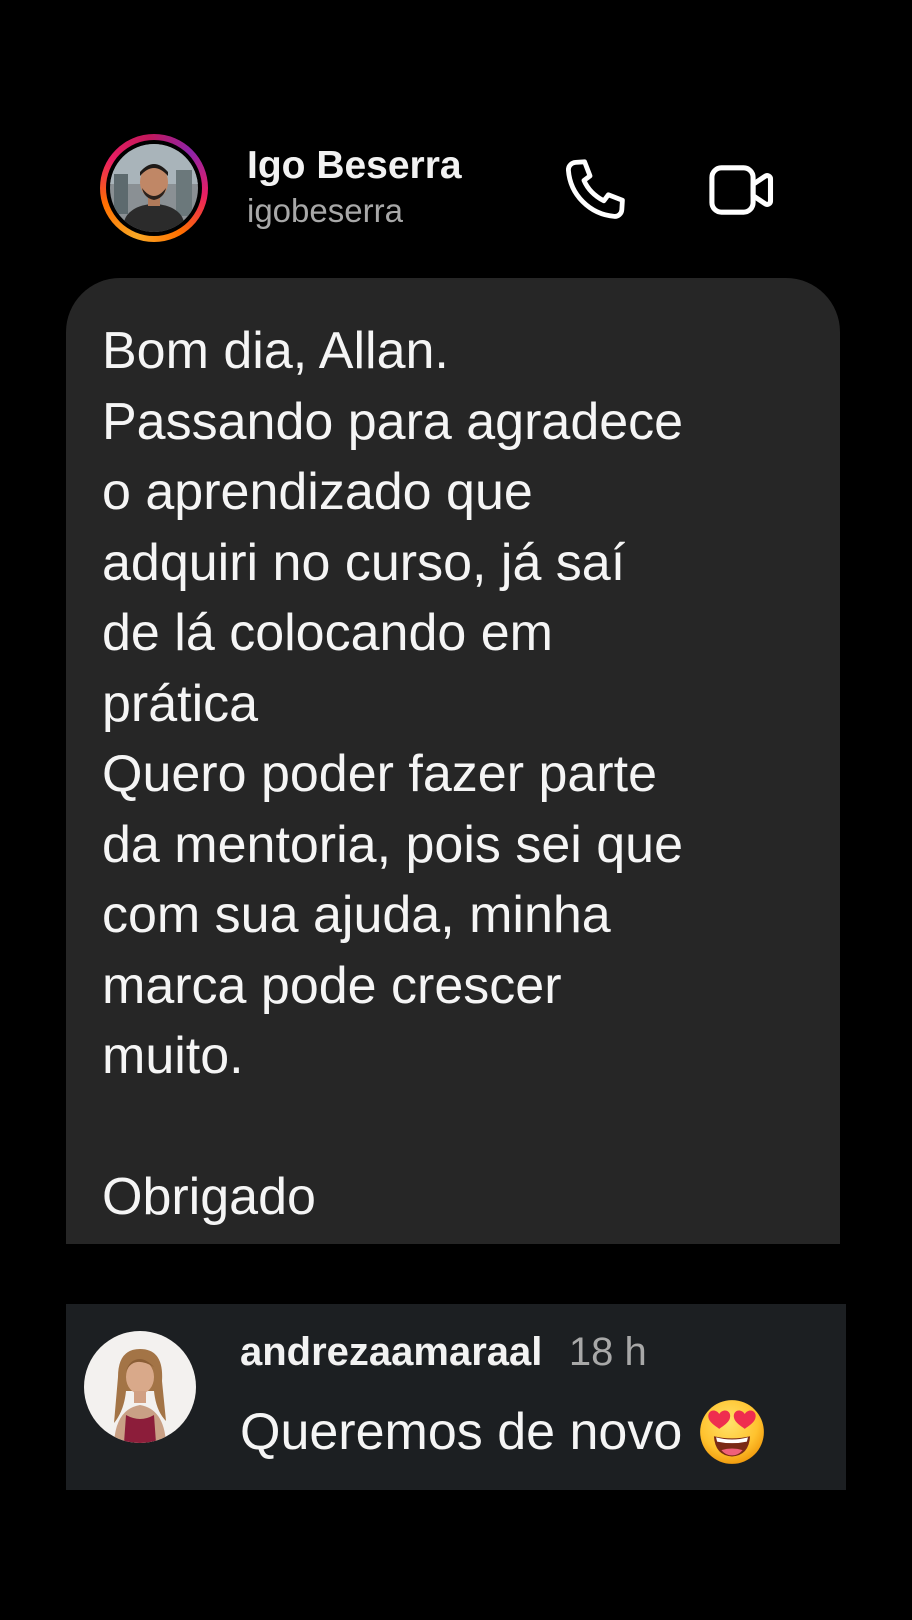  I want to click on comment-header: andrezaamaraal 18 h, so click(443, 1352).